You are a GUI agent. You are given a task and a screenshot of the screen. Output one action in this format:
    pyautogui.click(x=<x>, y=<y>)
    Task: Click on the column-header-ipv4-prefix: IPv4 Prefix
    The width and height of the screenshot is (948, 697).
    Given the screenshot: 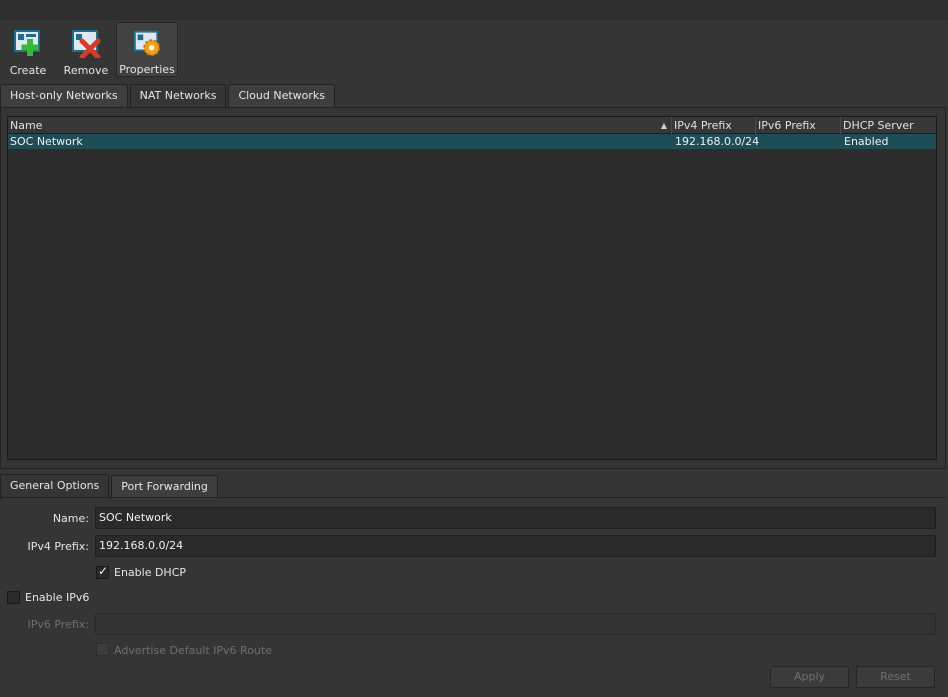 What is the action you would take?
    pyautogui.click(x=714, y=125)
    